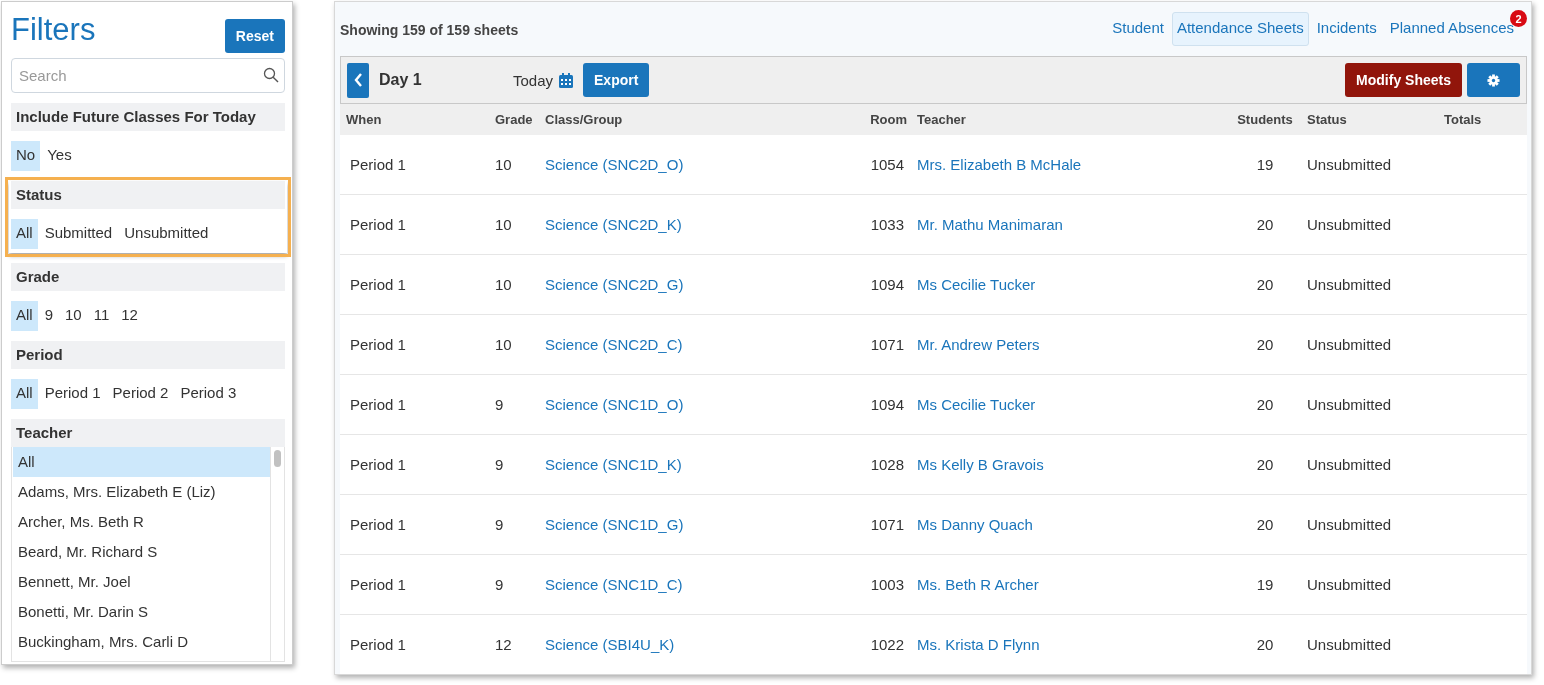 Image resolution: width=1544 pixels, height=685 pixels. I want to click on teacher-item: All, so click(141, 462).